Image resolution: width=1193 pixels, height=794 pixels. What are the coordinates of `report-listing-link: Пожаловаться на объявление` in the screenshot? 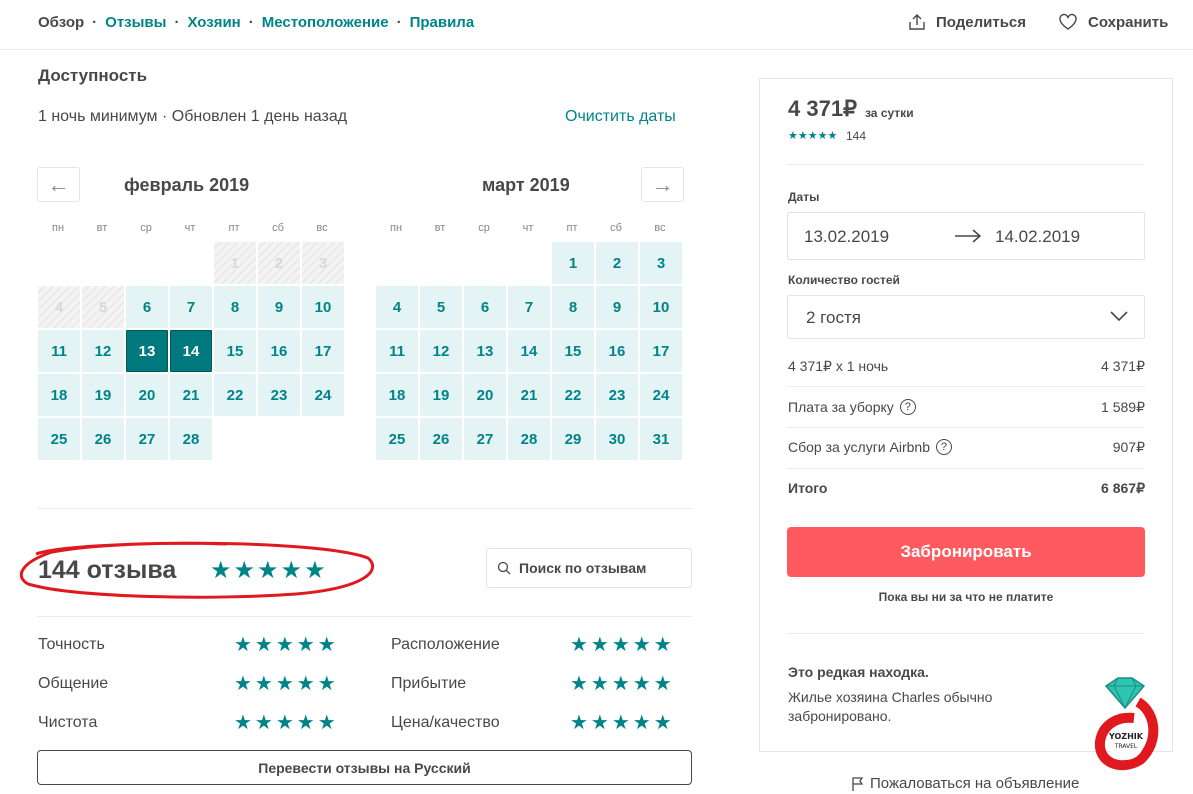 It's located at (964, 783).